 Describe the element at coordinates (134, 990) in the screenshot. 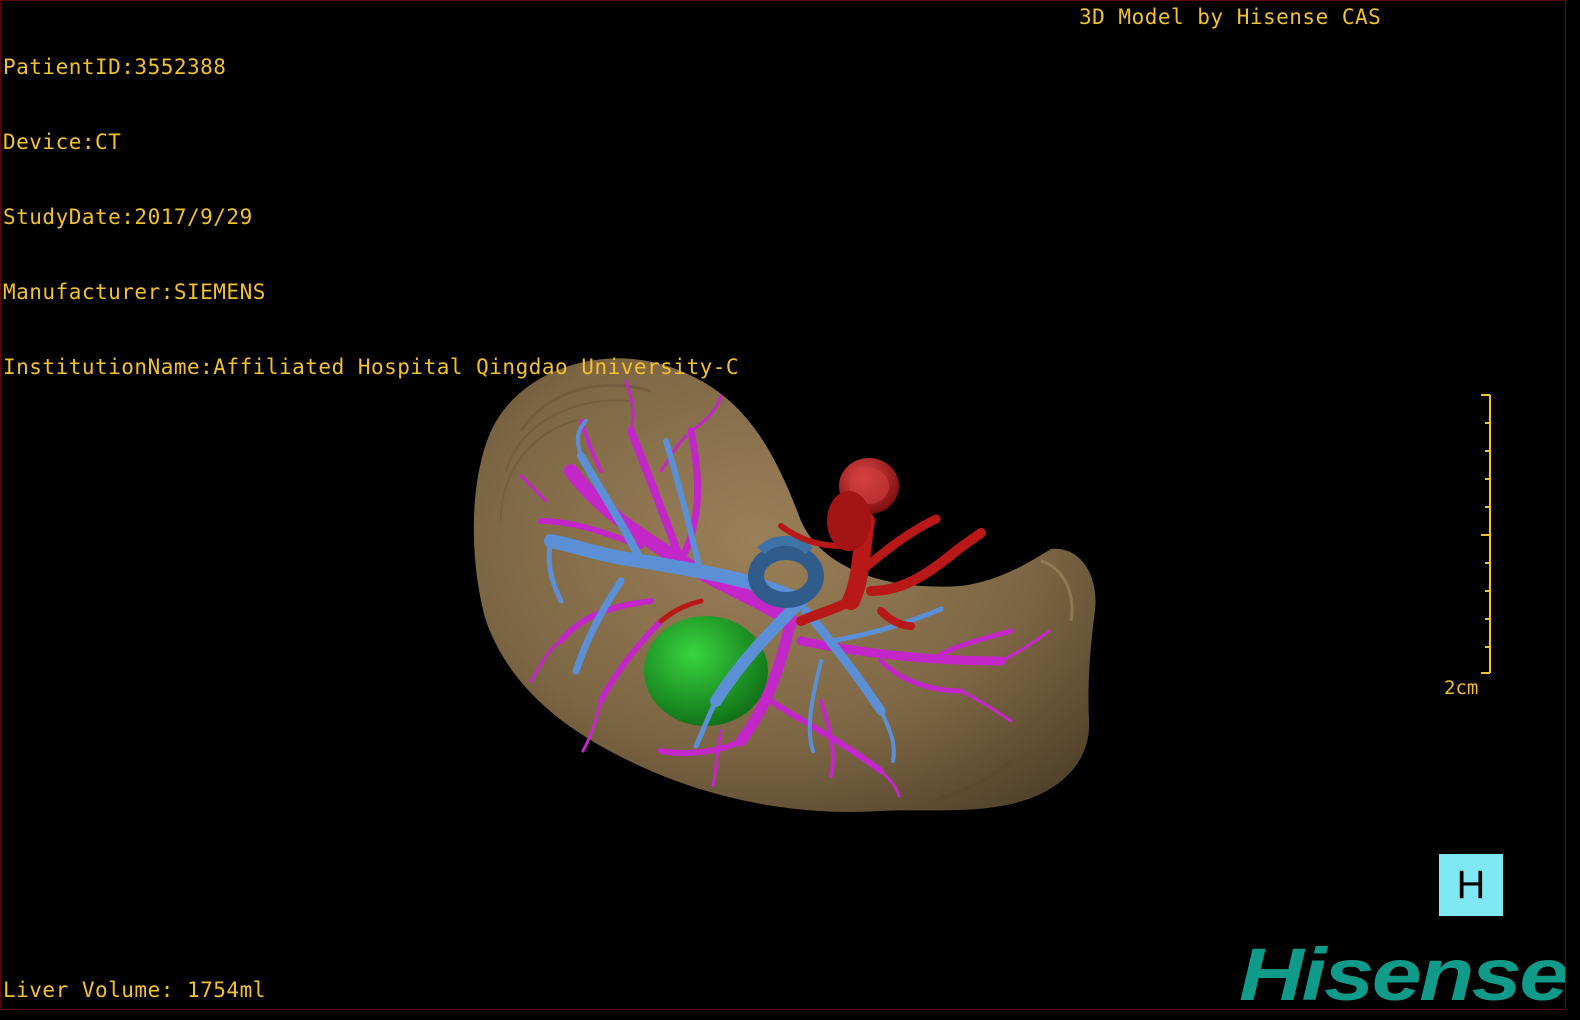

I see `liver-volume-readout: Liver Volume: 1754ml` at that location.